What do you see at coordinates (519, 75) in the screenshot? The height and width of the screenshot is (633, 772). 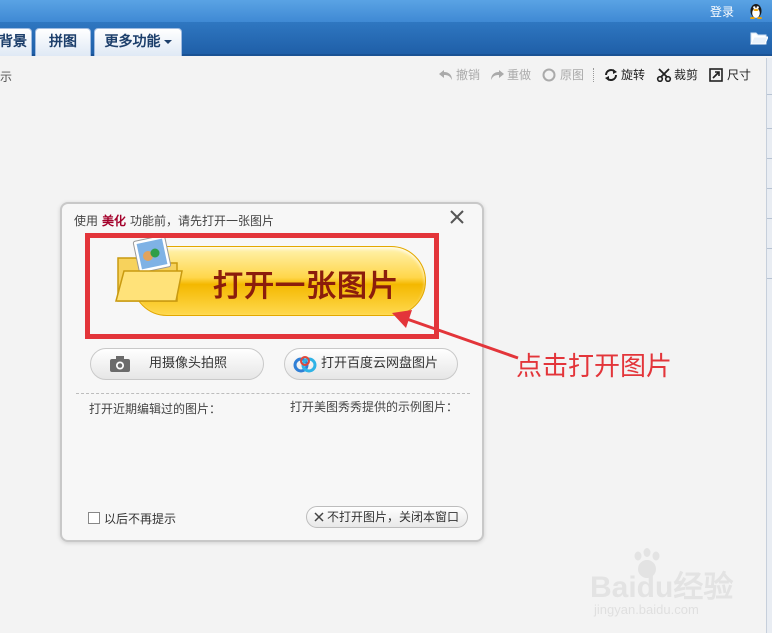 I see `redo-label: 重做` at bounding box center [519, 75].